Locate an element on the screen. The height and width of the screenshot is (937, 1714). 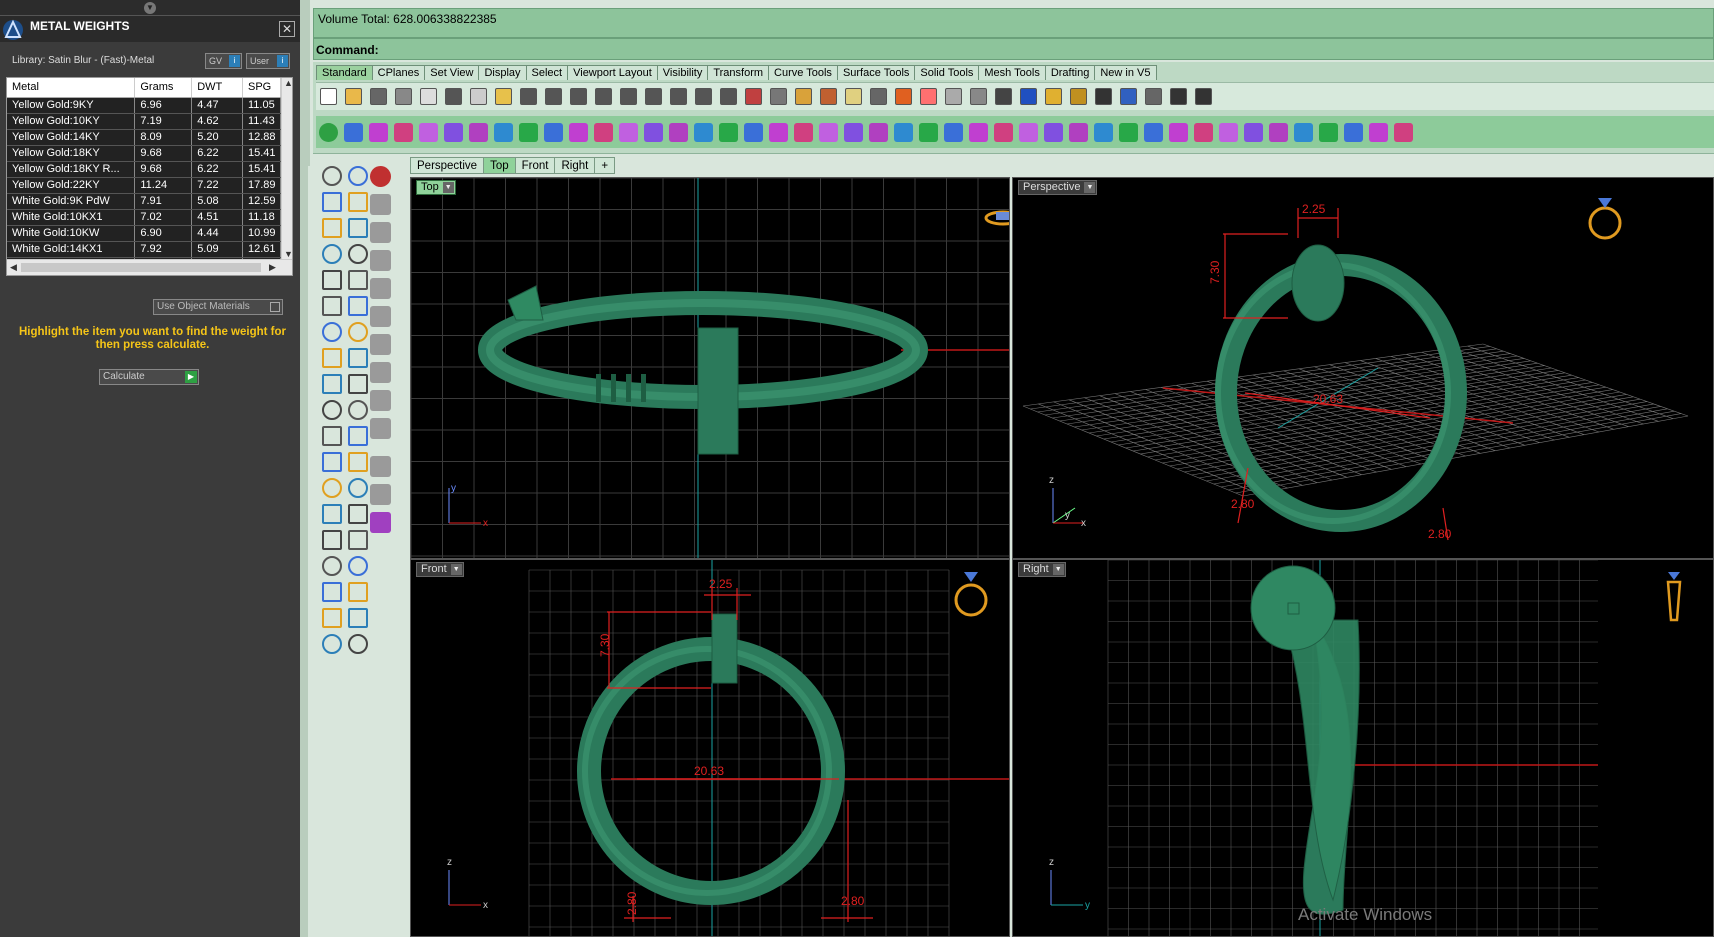
column-header-spg: SPG is located at coordinates (261, 88).